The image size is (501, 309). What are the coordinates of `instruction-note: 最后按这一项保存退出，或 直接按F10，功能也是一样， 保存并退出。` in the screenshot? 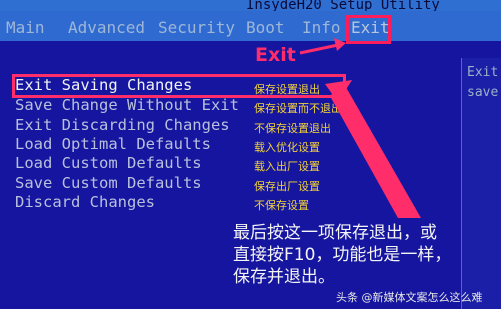 It's located at (342, 255).